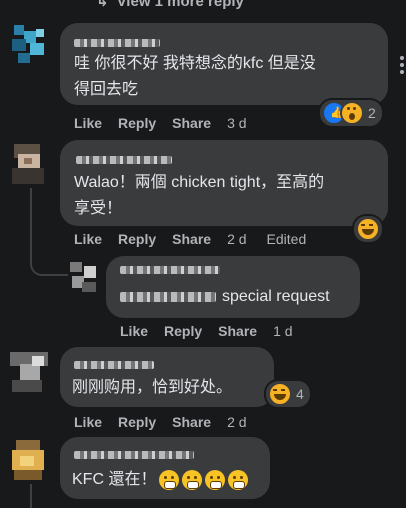  Describe the element at coordinates (106, 89) in the screenshot. I see `comment-text: 得回去吃` at that location.